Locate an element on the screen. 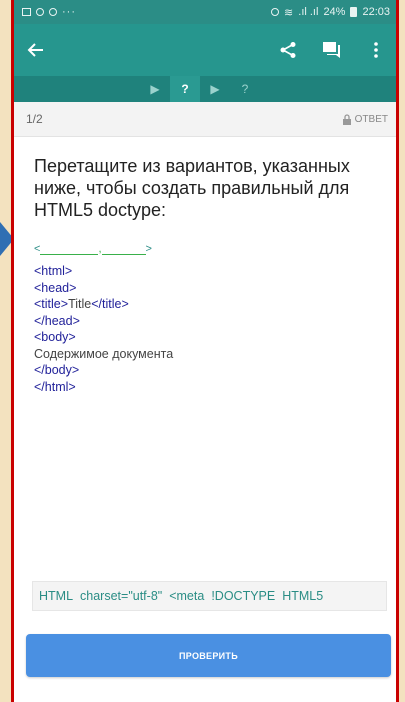 The width and height of the screenshot is (405, 702). code-tag: </title> is located at coordinates (110, 304).